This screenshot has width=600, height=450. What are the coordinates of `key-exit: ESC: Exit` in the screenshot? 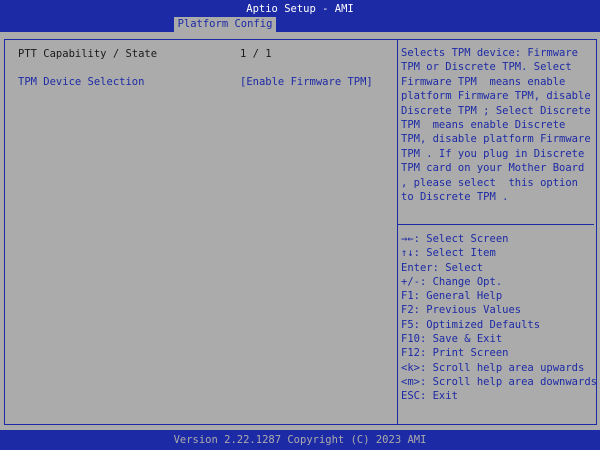 It's located at (429, 396).